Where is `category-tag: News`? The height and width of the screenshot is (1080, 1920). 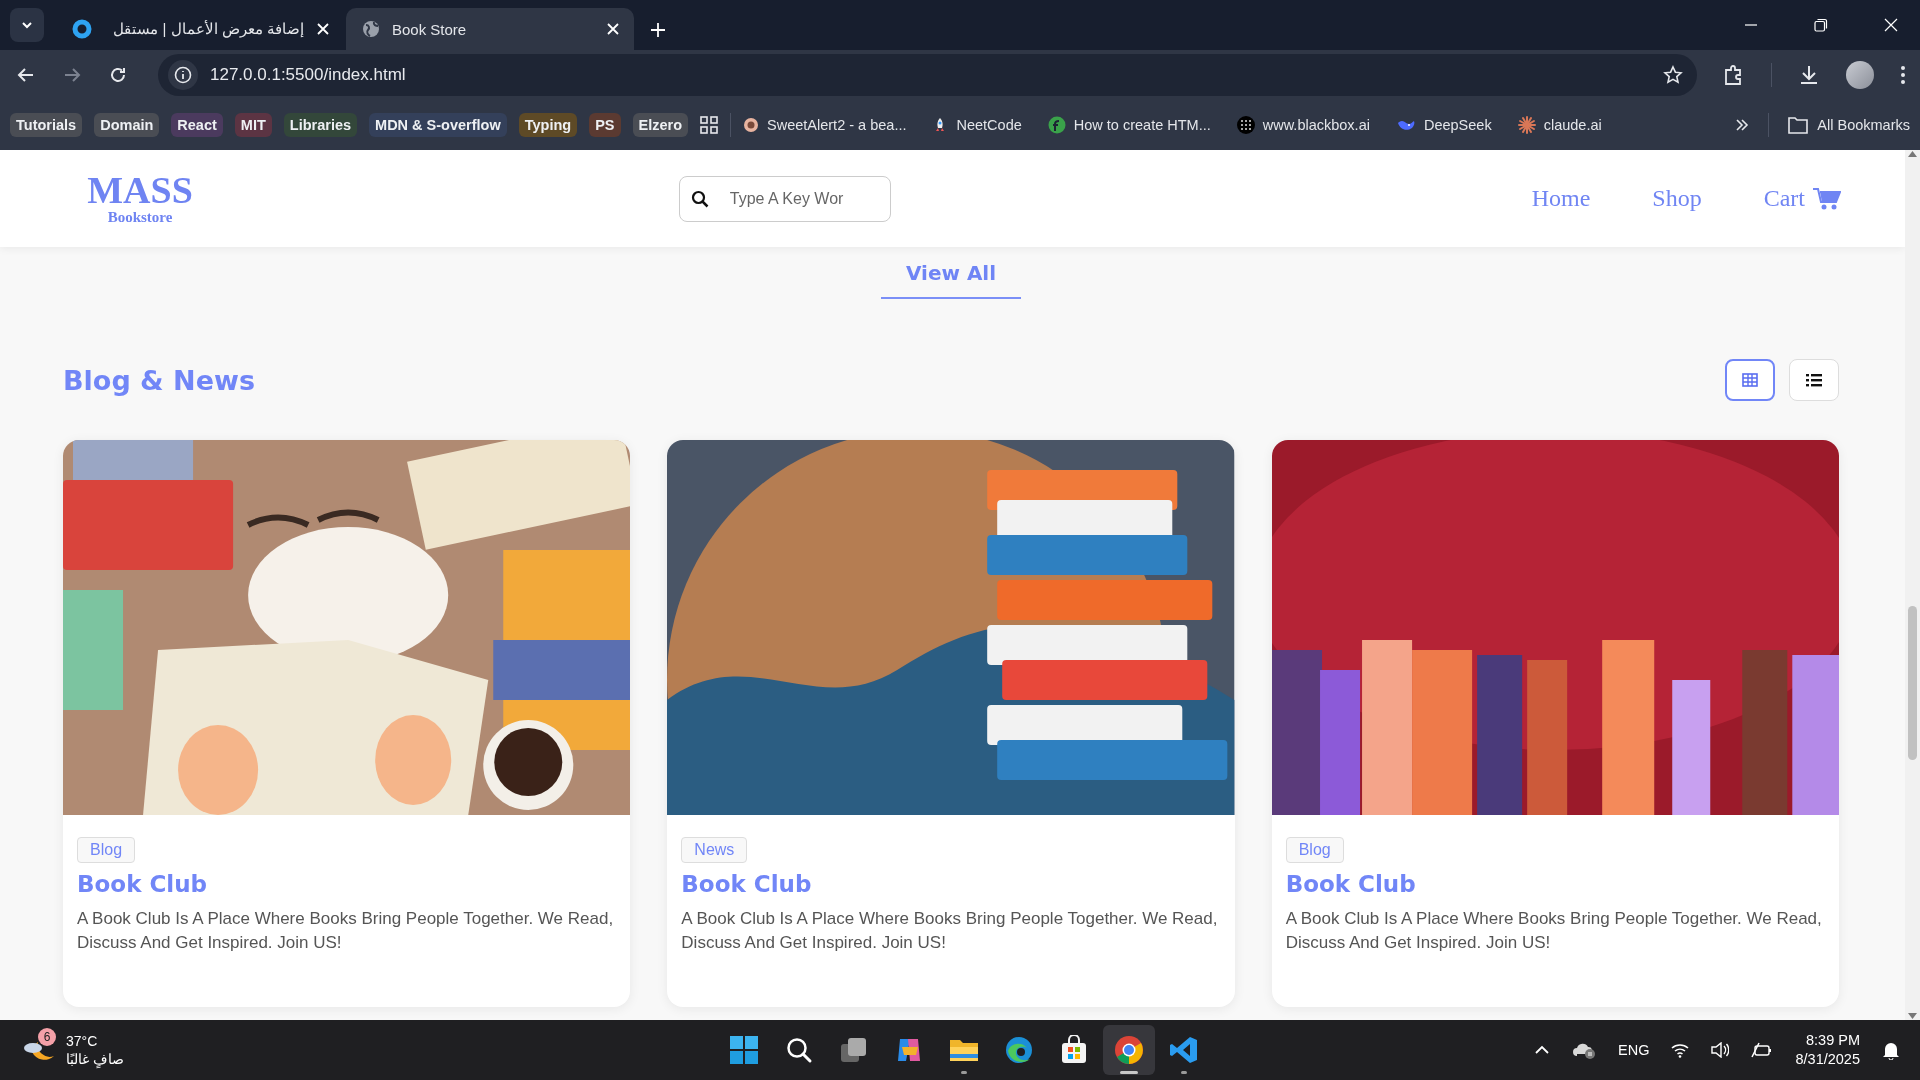 category-tag: News is located at coordinates (714, 850).